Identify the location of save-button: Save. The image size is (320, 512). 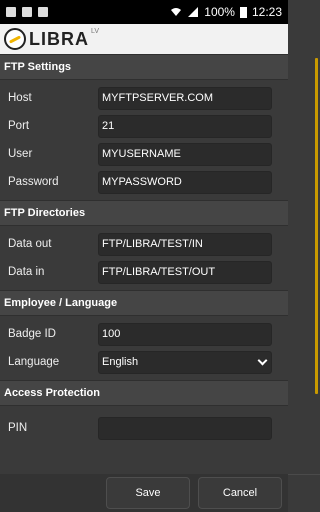
(148, 493).